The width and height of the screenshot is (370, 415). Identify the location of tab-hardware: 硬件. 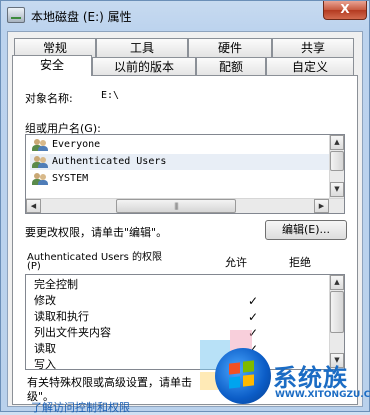
(230, 47).